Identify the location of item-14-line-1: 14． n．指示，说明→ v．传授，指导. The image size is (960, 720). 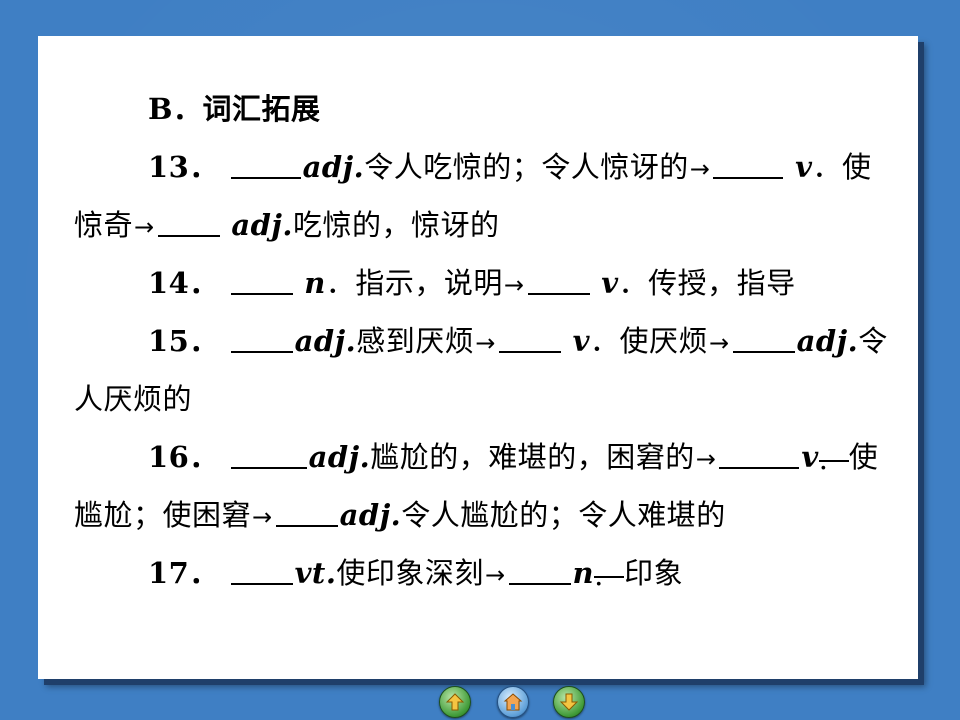
(480, 283).